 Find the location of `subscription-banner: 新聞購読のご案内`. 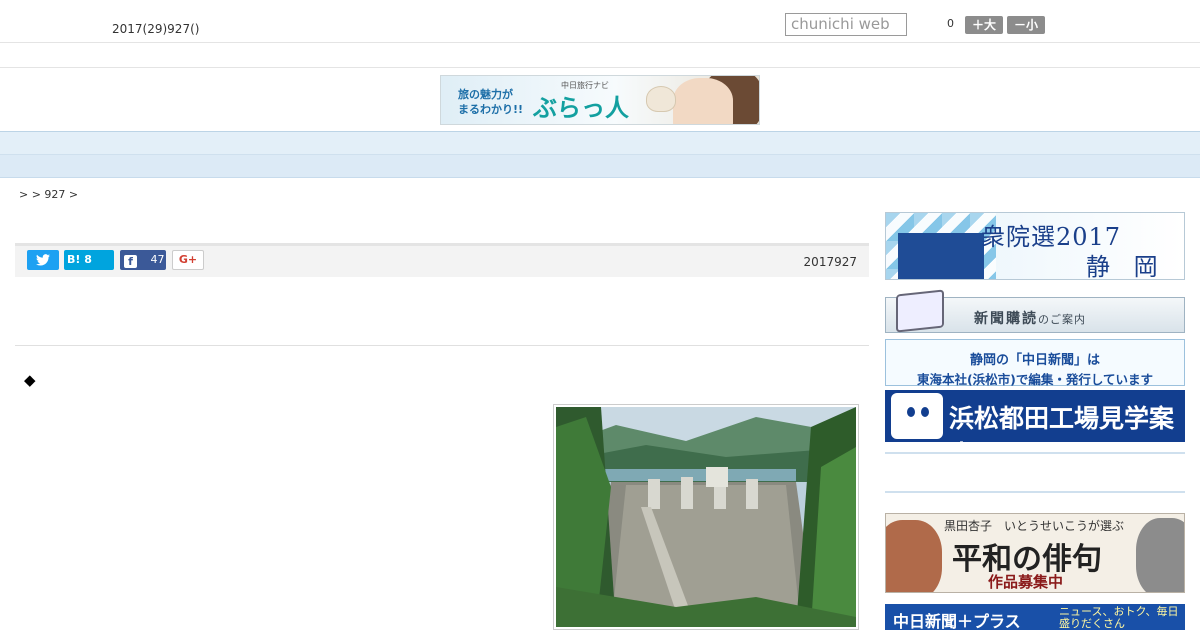

subscription-banner: 新聞購読のご案内 is located at coordinates (1035, 311).